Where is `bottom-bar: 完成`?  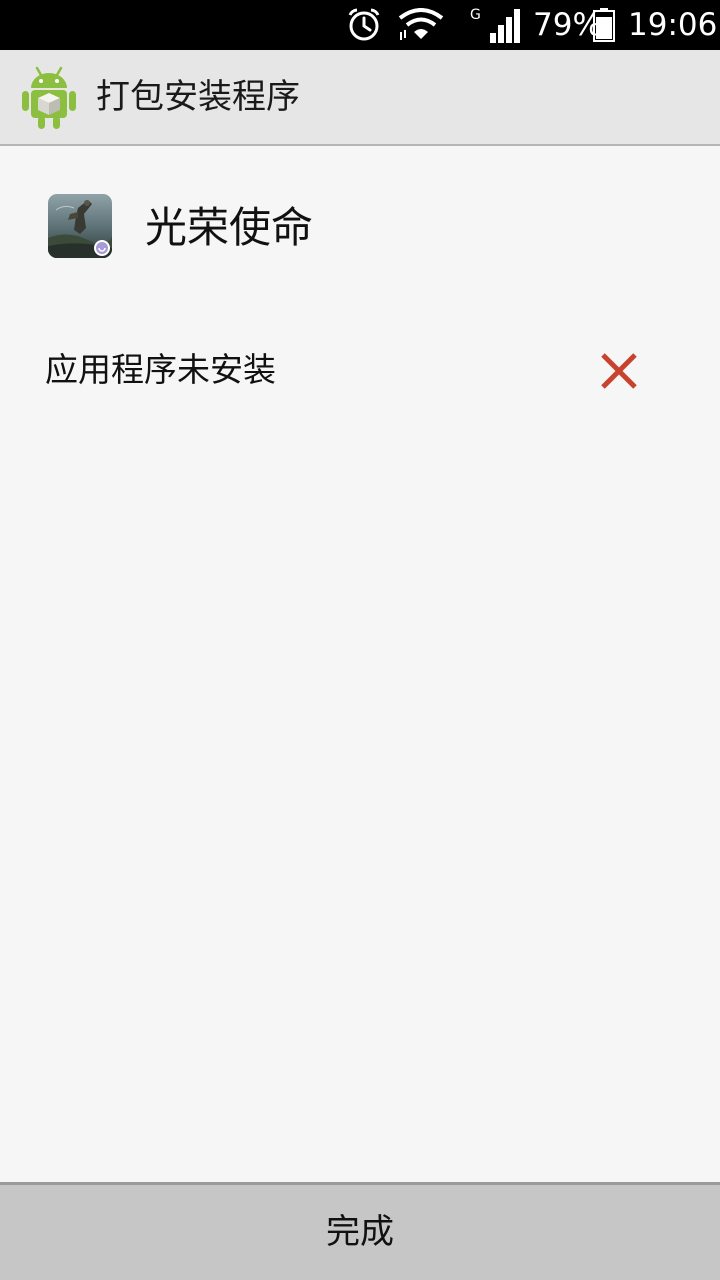
bottom-bar: 完成 is located at coordinates (360, 1231).